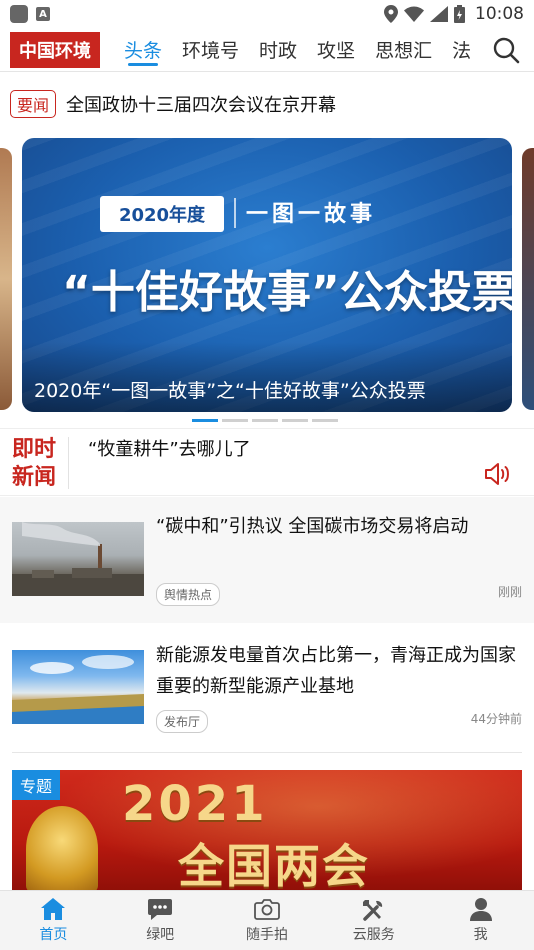  Describe the element at coordinates (336, 50) in the screenshot. I see `tab-tackling: 攻坚` at that location.